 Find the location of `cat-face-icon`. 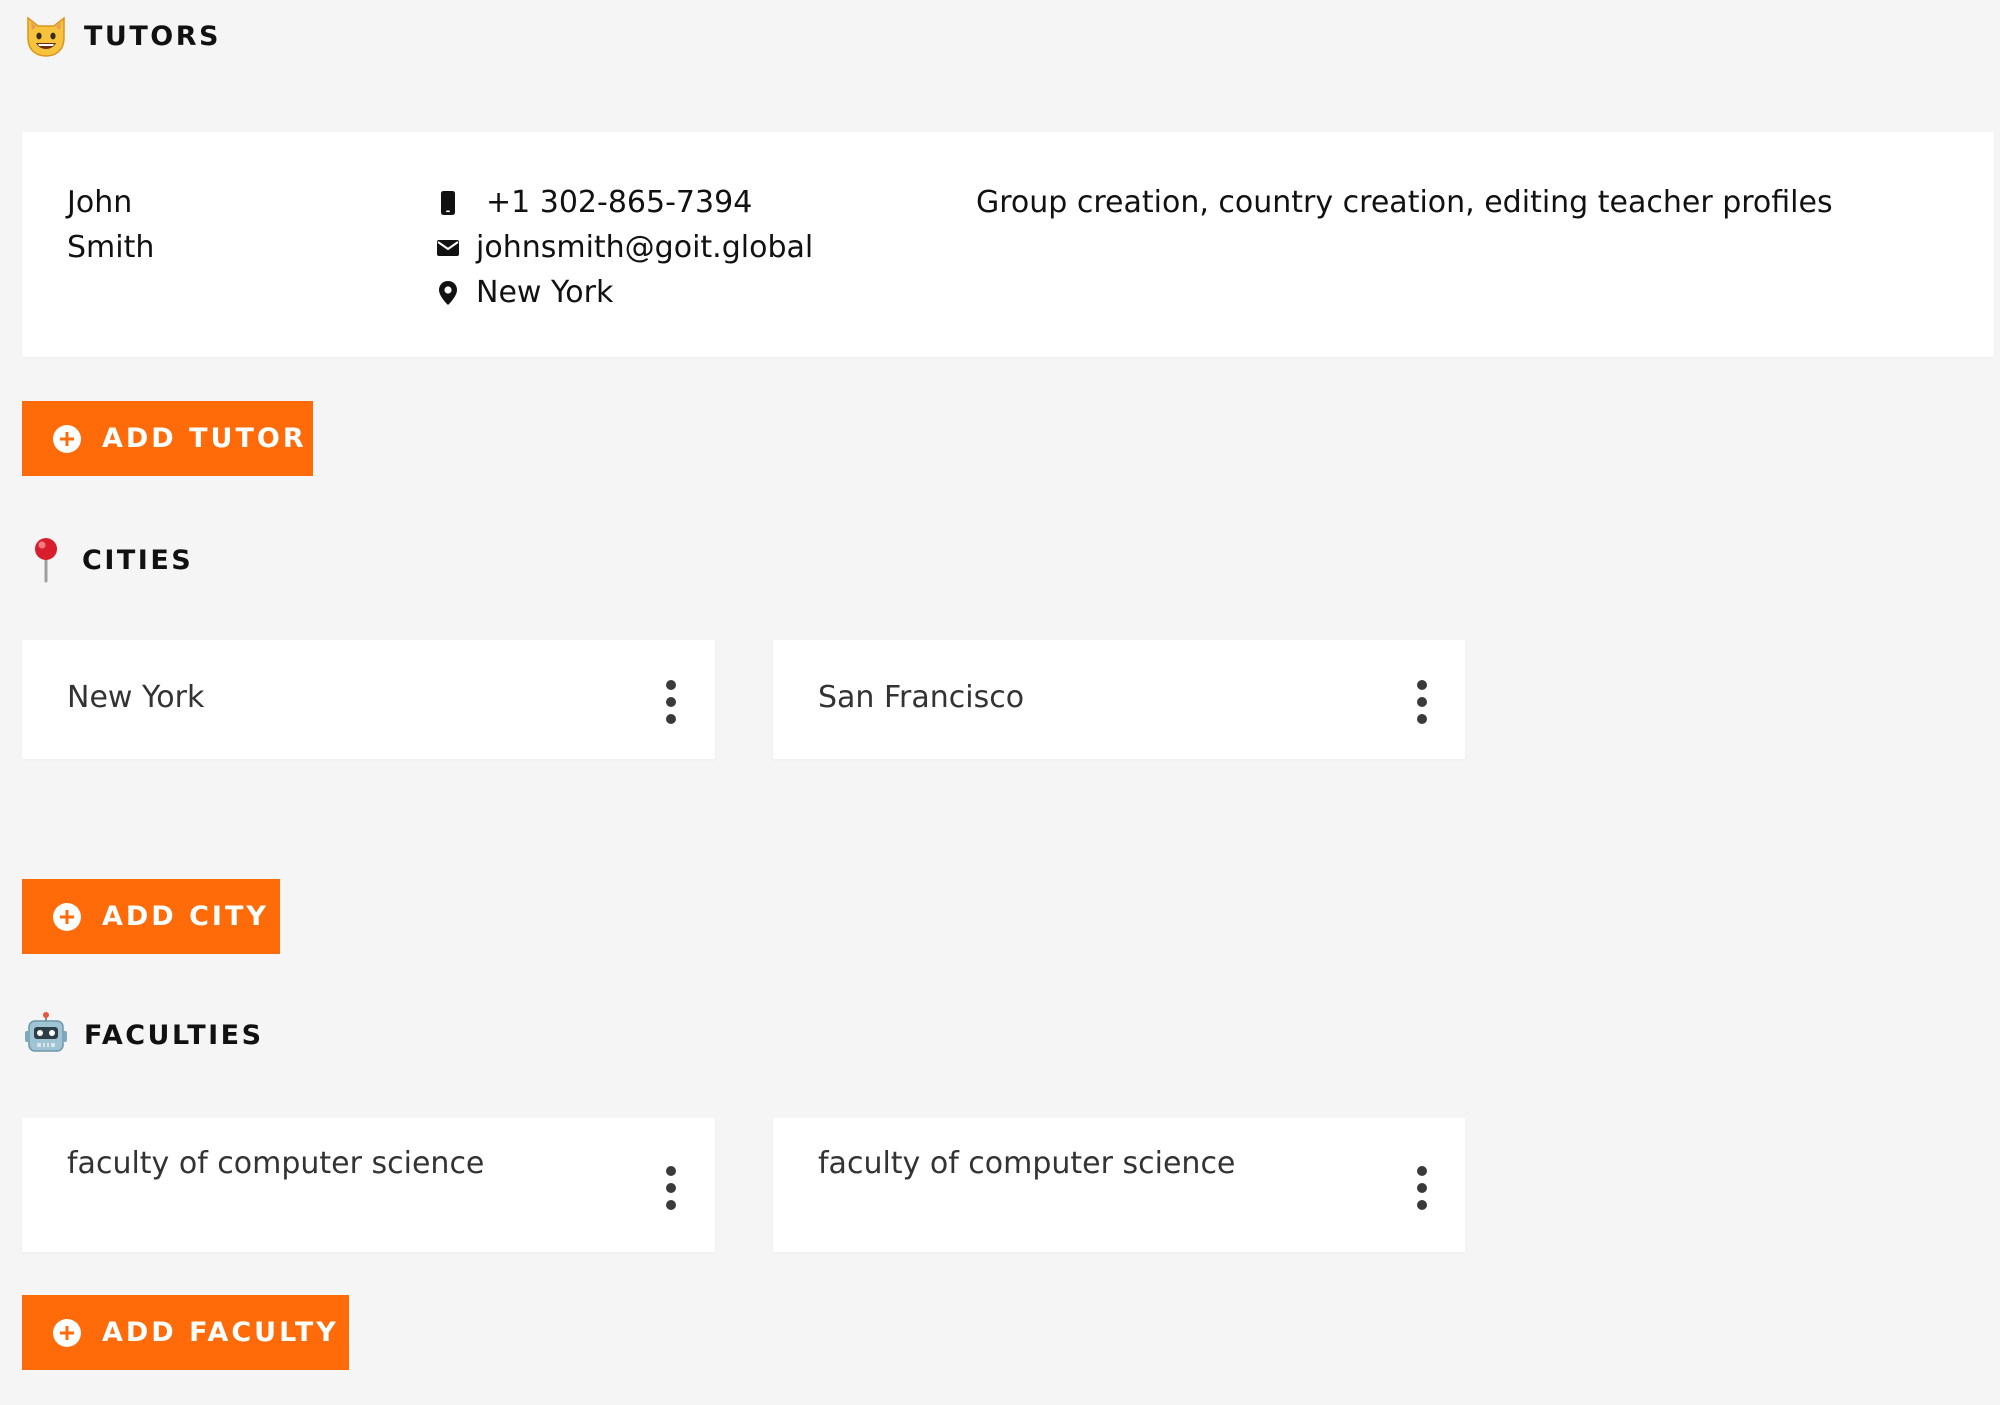

cat-face-icon is located at coordinates (46, 36).